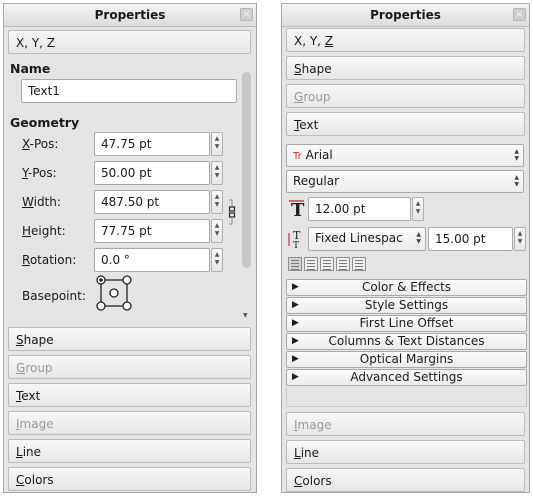 The height and width of the screenshot is (496, 533). Describe the element at coordinates (217, 260) in the screenshot. I see `rotation-spinner: ▲ ▼` at that location.